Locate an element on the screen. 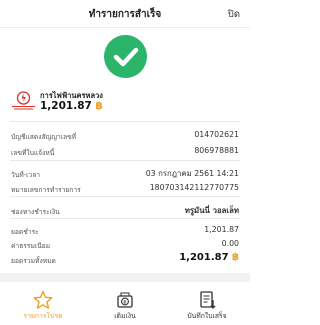  detail-value-fee: 0.00 is located at coordinates (230, 243).